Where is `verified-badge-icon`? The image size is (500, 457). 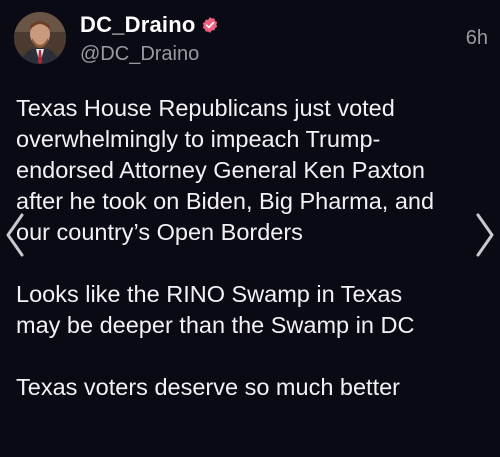 verified-badge-icon is located at coordinates (210, 25).